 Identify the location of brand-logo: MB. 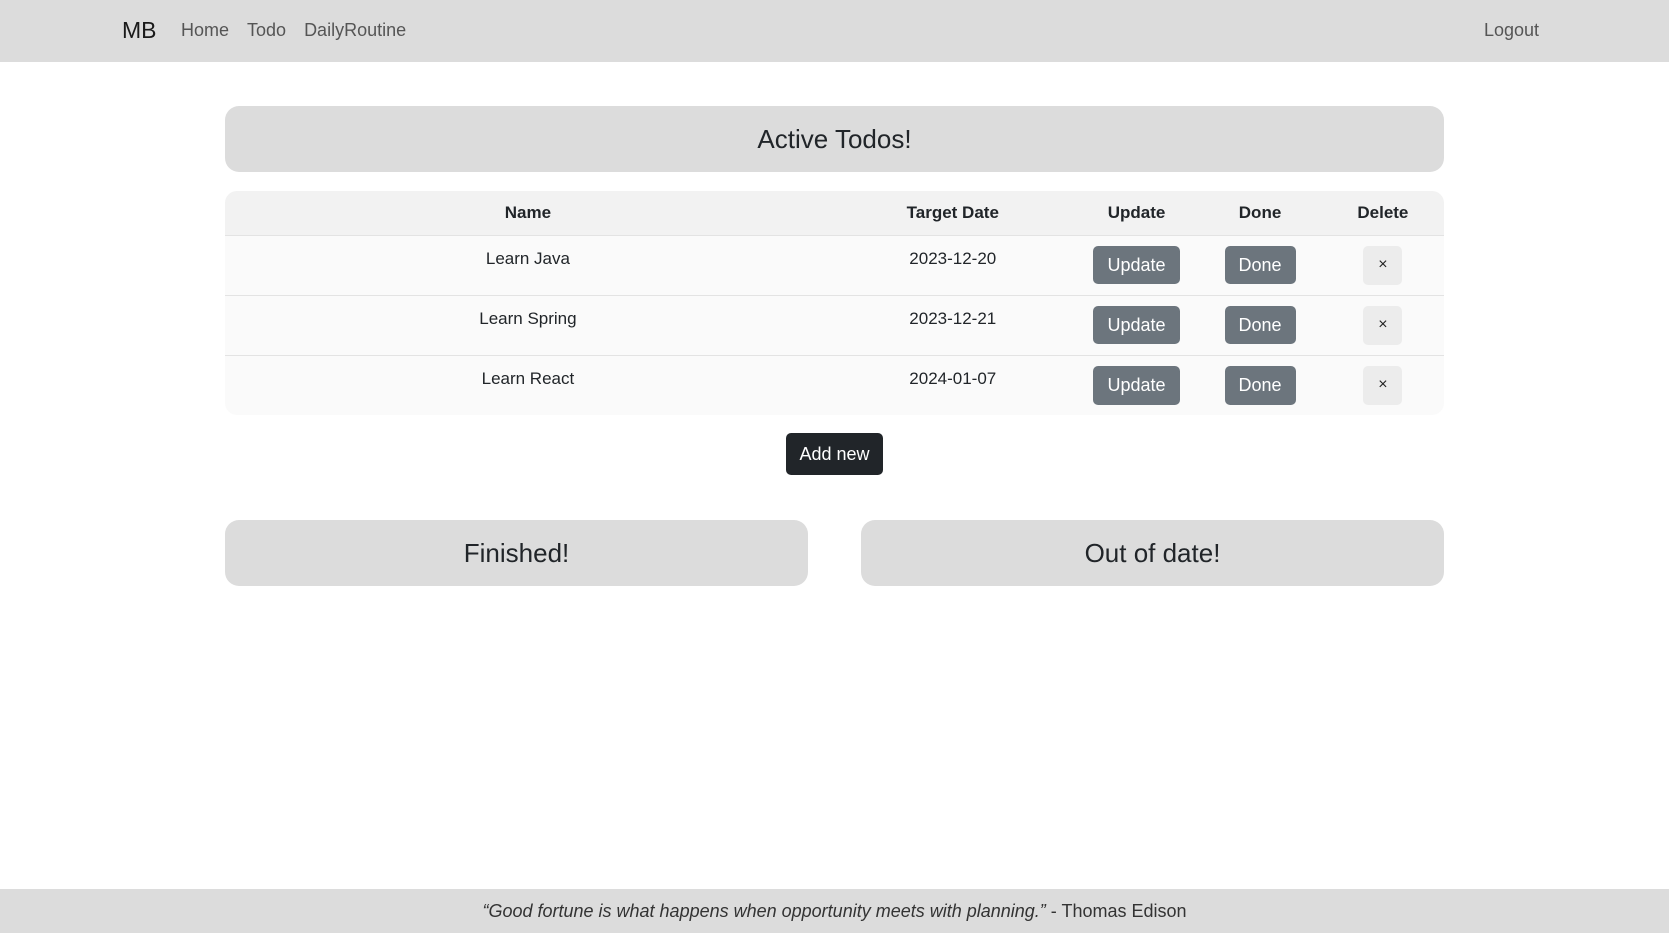
(139, 30).